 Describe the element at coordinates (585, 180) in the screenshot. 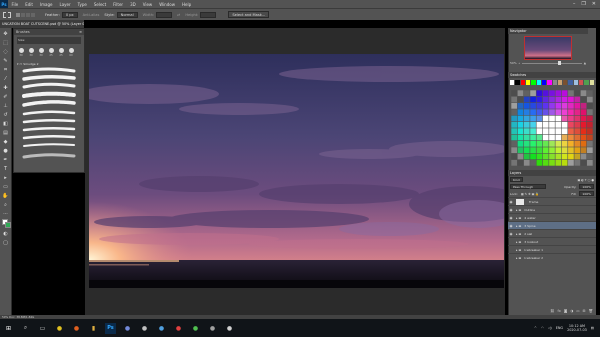

I see `filter-icons: ▣ ◐ T ▢ ●` at that location.